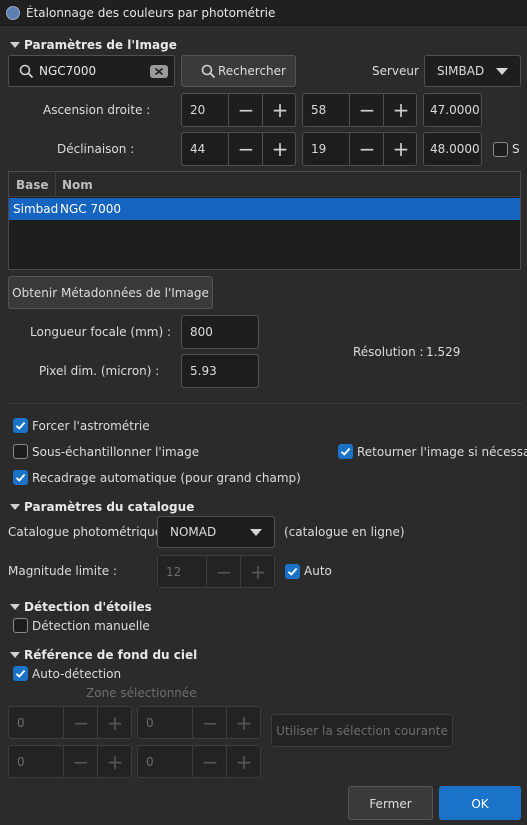  Describe the element at coordinates (455, 149) in the screenshot. I see `dec-seconds-value: 48.0000` at that location.